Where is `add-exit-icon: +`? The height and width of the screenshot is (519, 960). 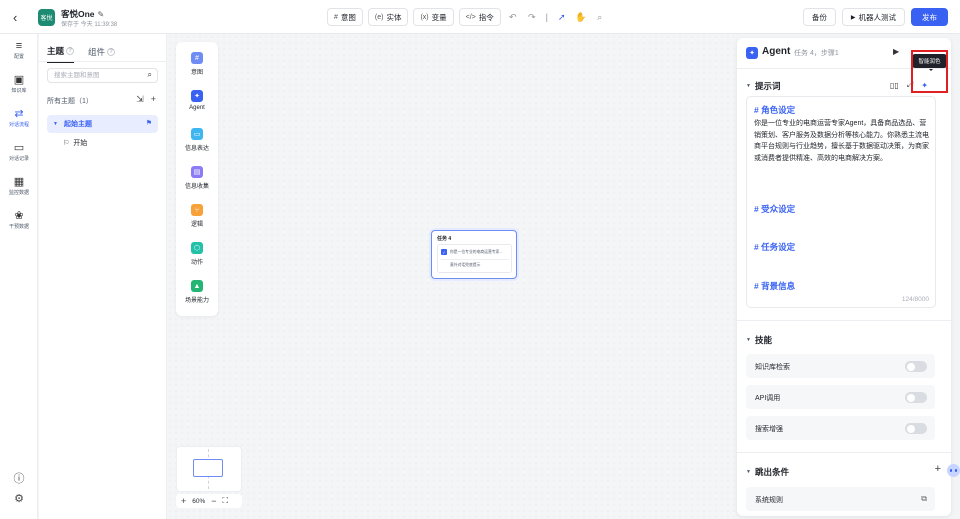
add-exit-icon: + is located at coordinates (938, 469).